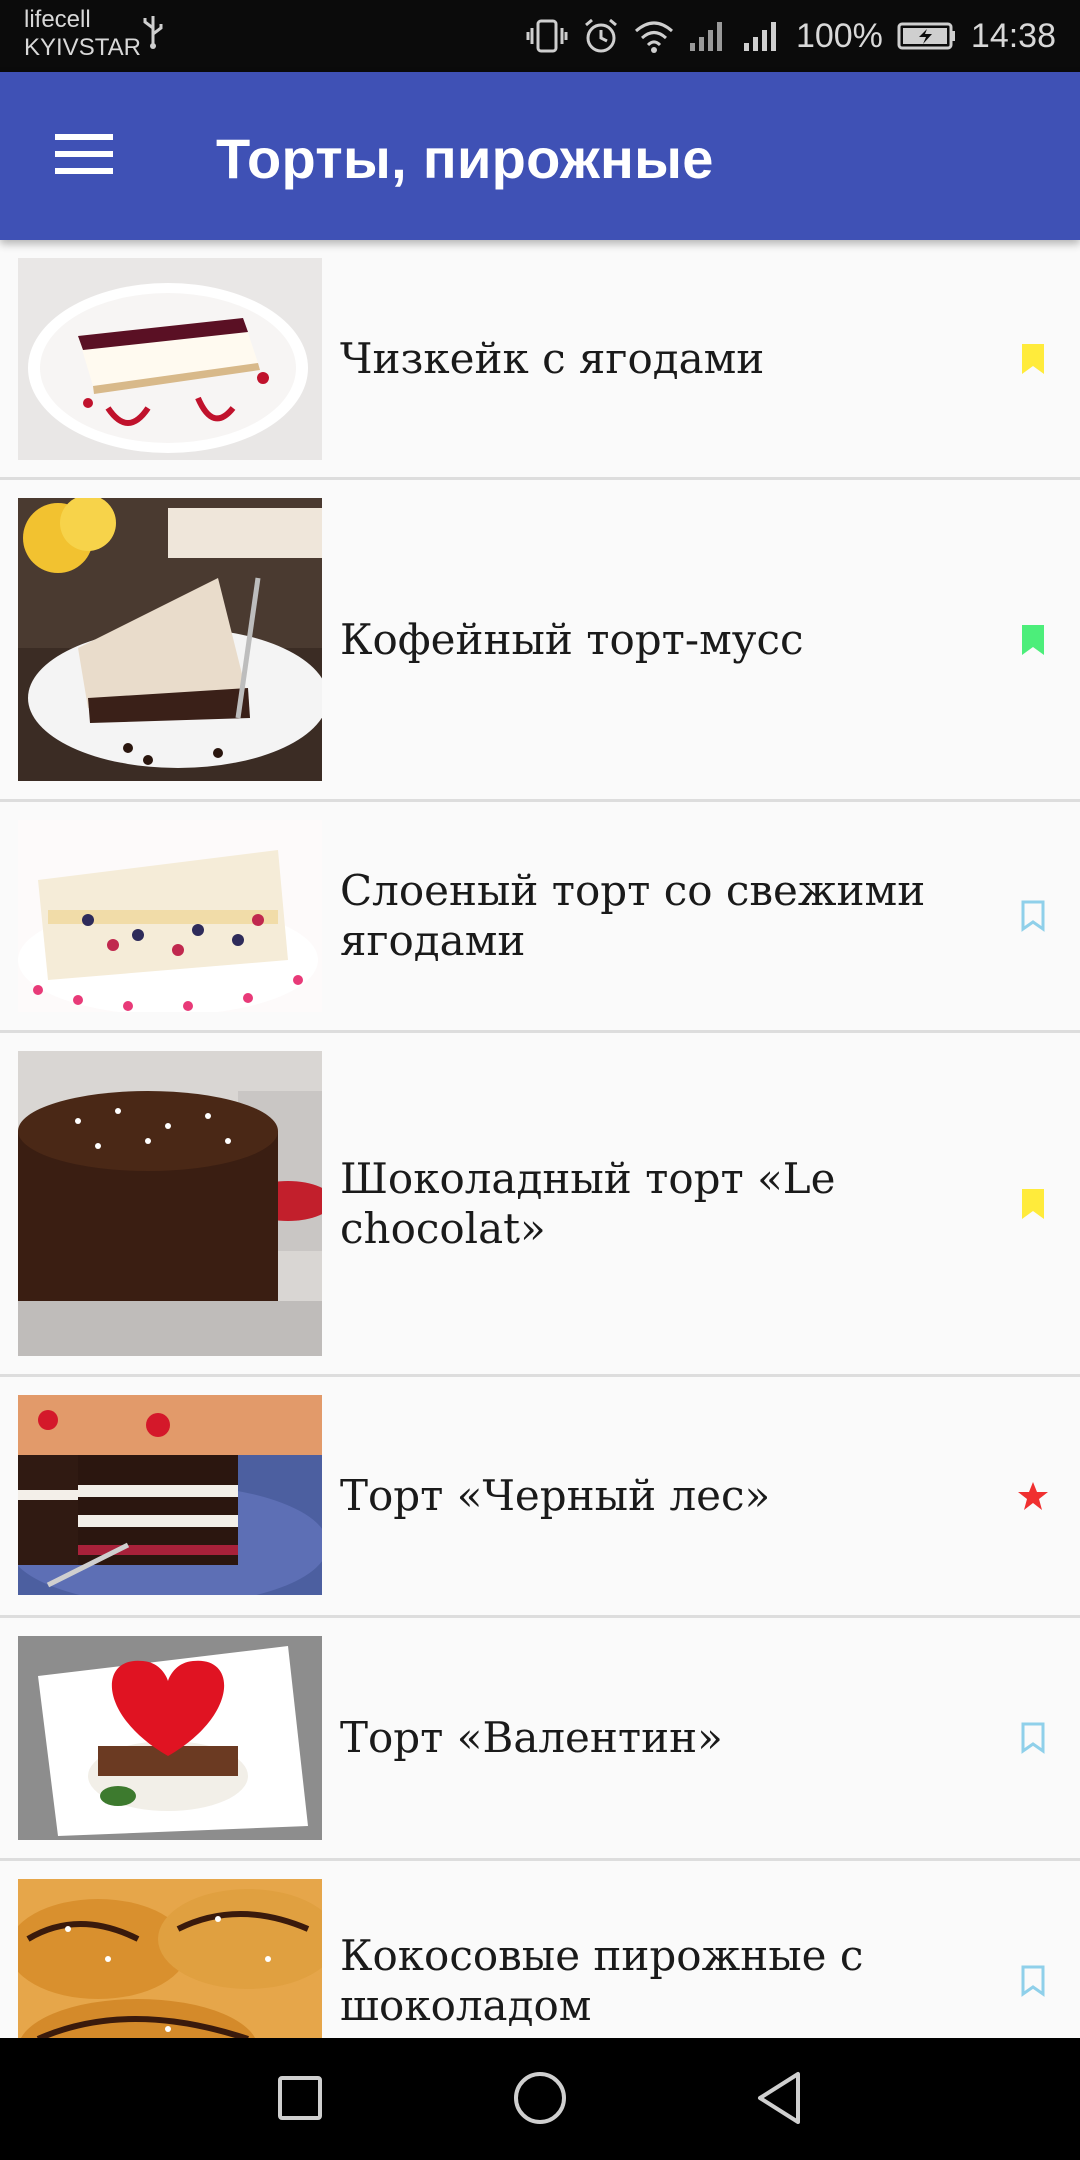 The width and height of the screenshot is (1080, 2160). I want to click on list-item: Кокосовые пирожные с шоколадом, so click(540, 1949).